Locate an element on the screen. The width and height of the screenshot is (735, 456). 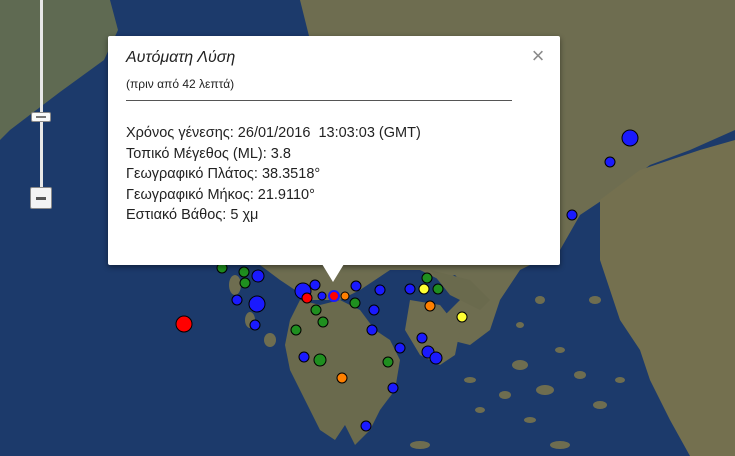
detail-value: 26/01/2016 13:03:03 (GMT) is located at coordinates (327, 133).